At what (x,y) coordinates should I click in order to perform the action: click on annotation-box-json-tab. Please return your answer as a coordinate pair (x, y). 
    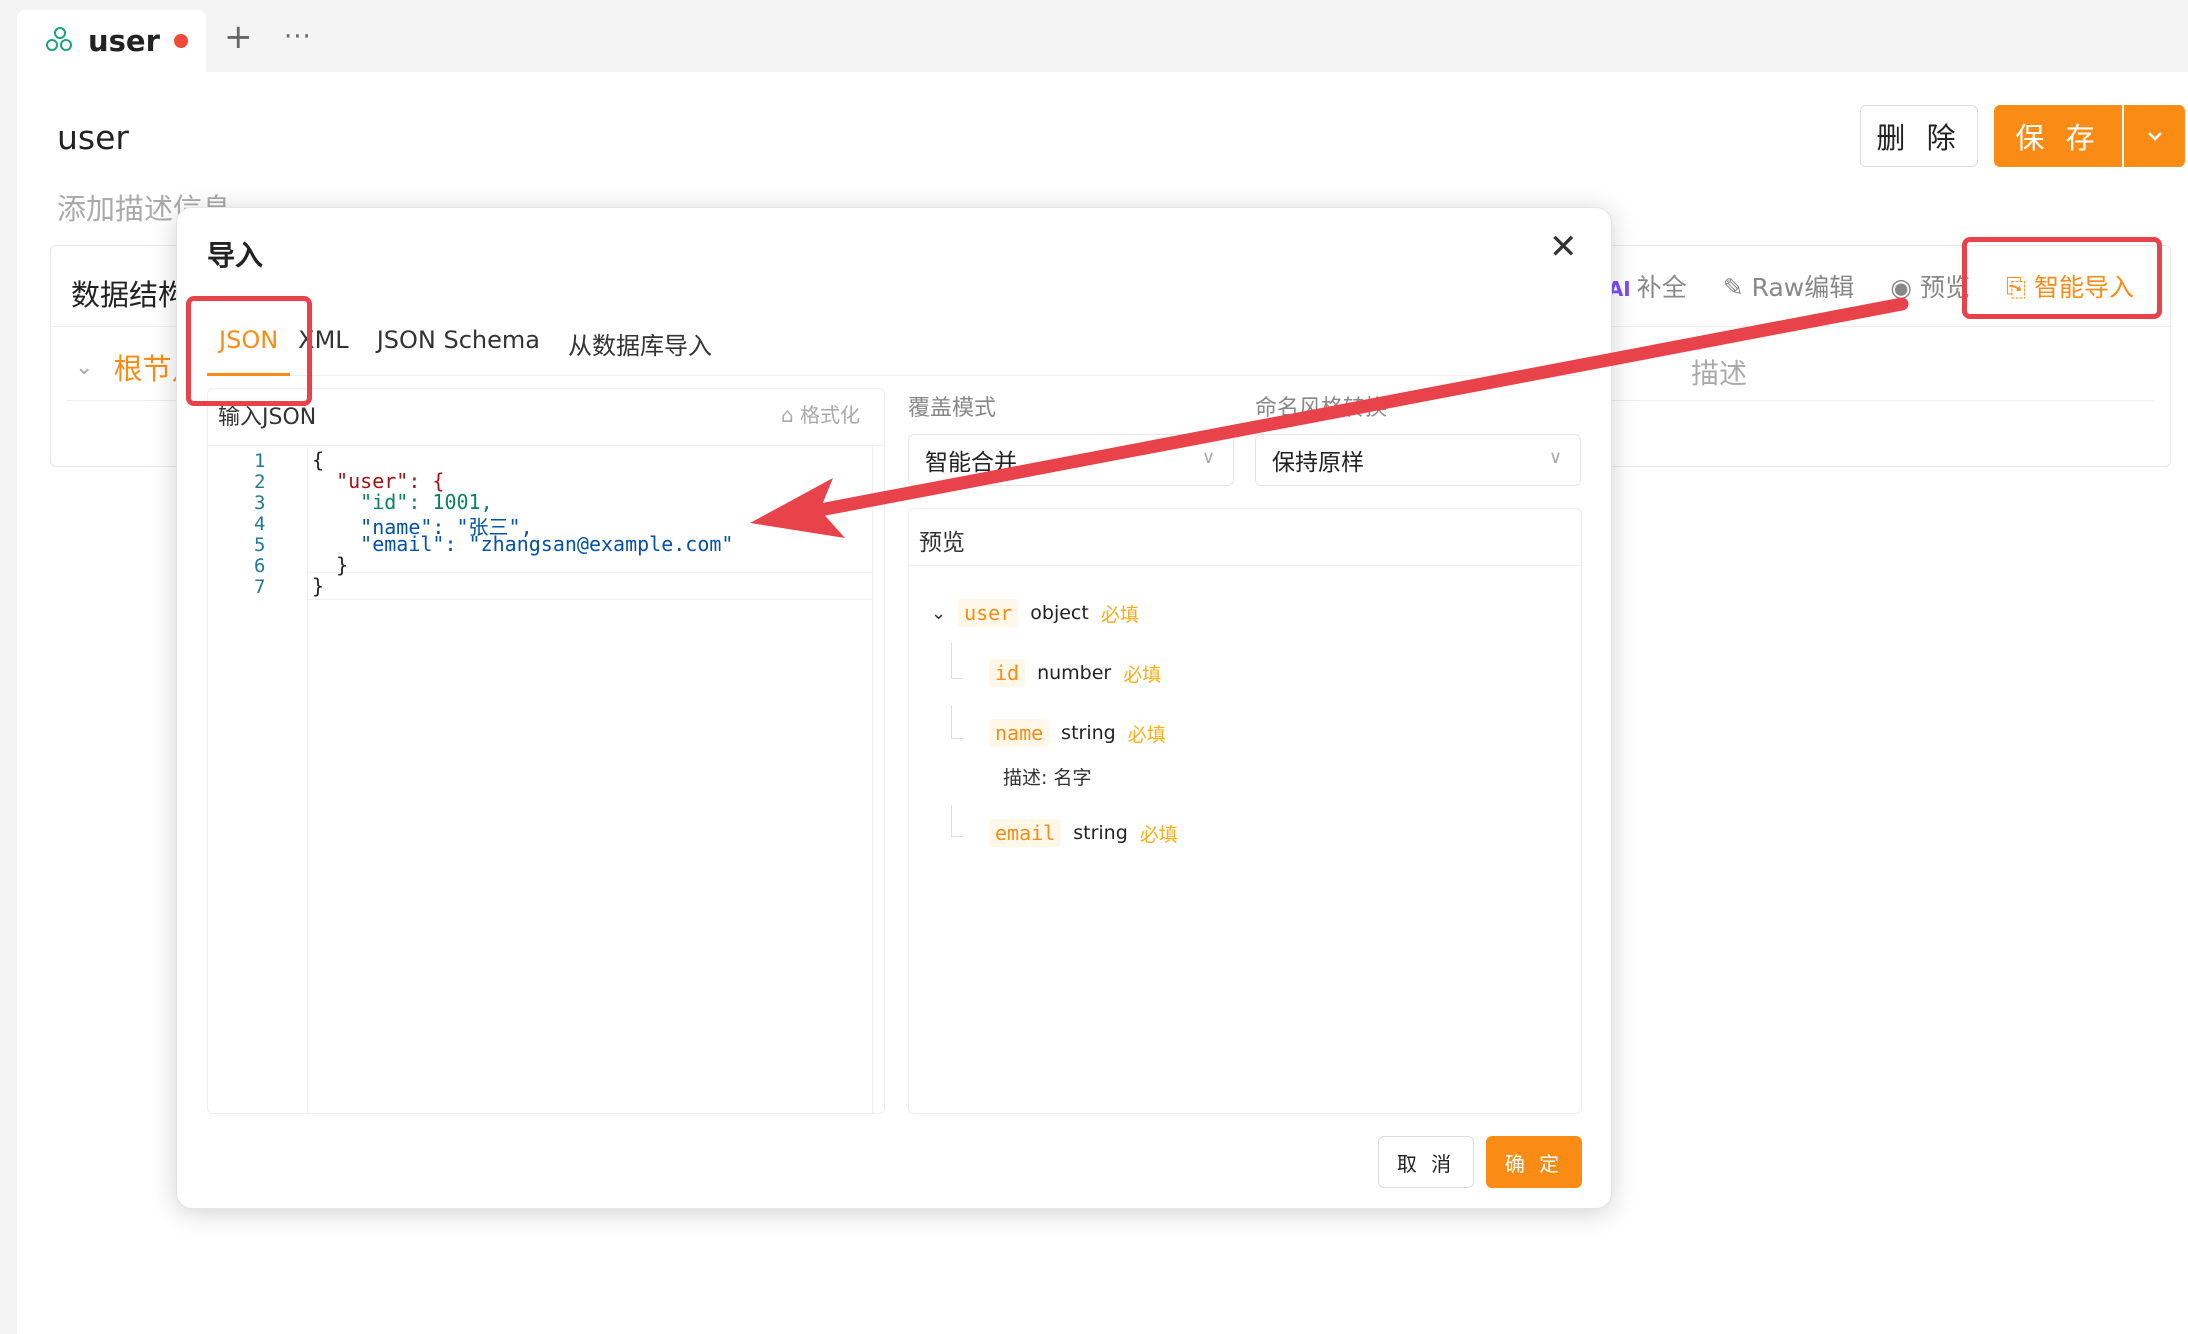
    Looking at the image, I should click on (249, 351).